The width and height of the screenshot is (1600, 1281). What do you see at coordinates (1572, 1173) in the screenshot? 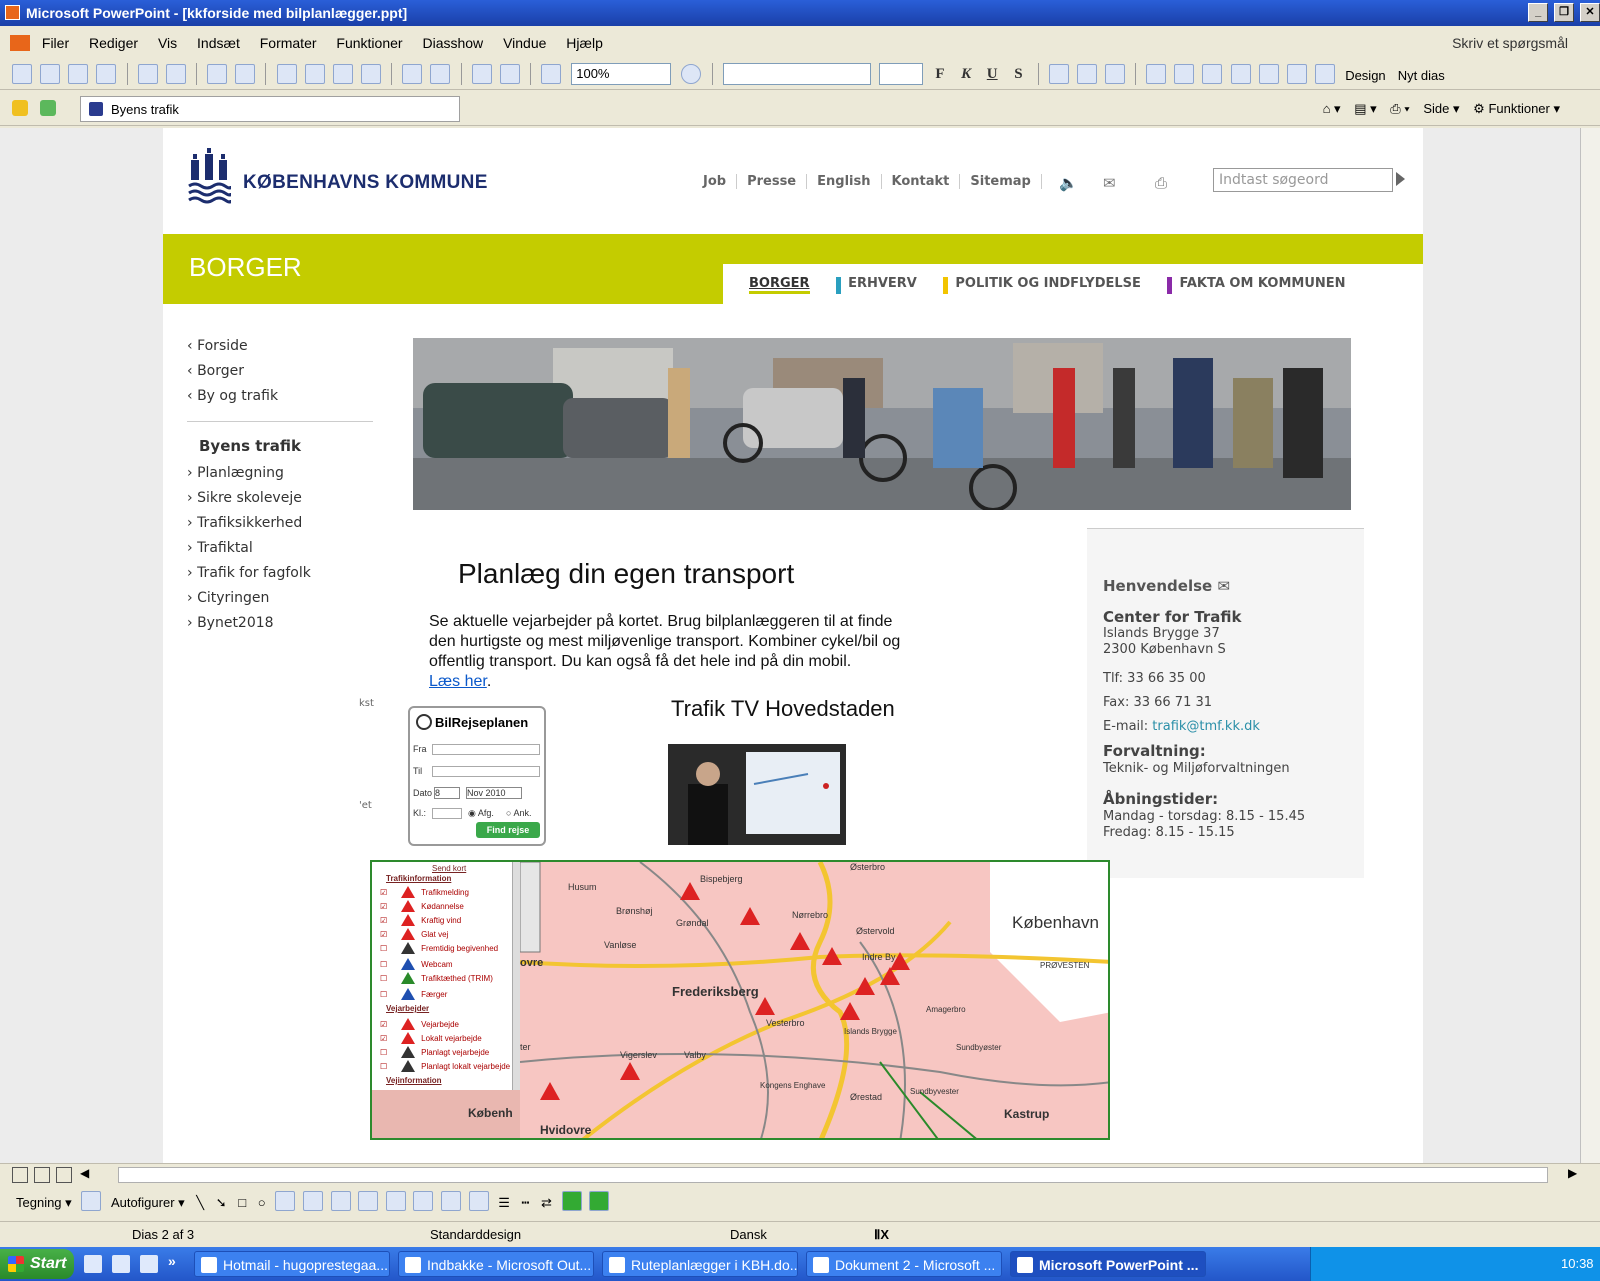
I see `scroll-right-icon: ▶` at bounding box center [1572, 1173].